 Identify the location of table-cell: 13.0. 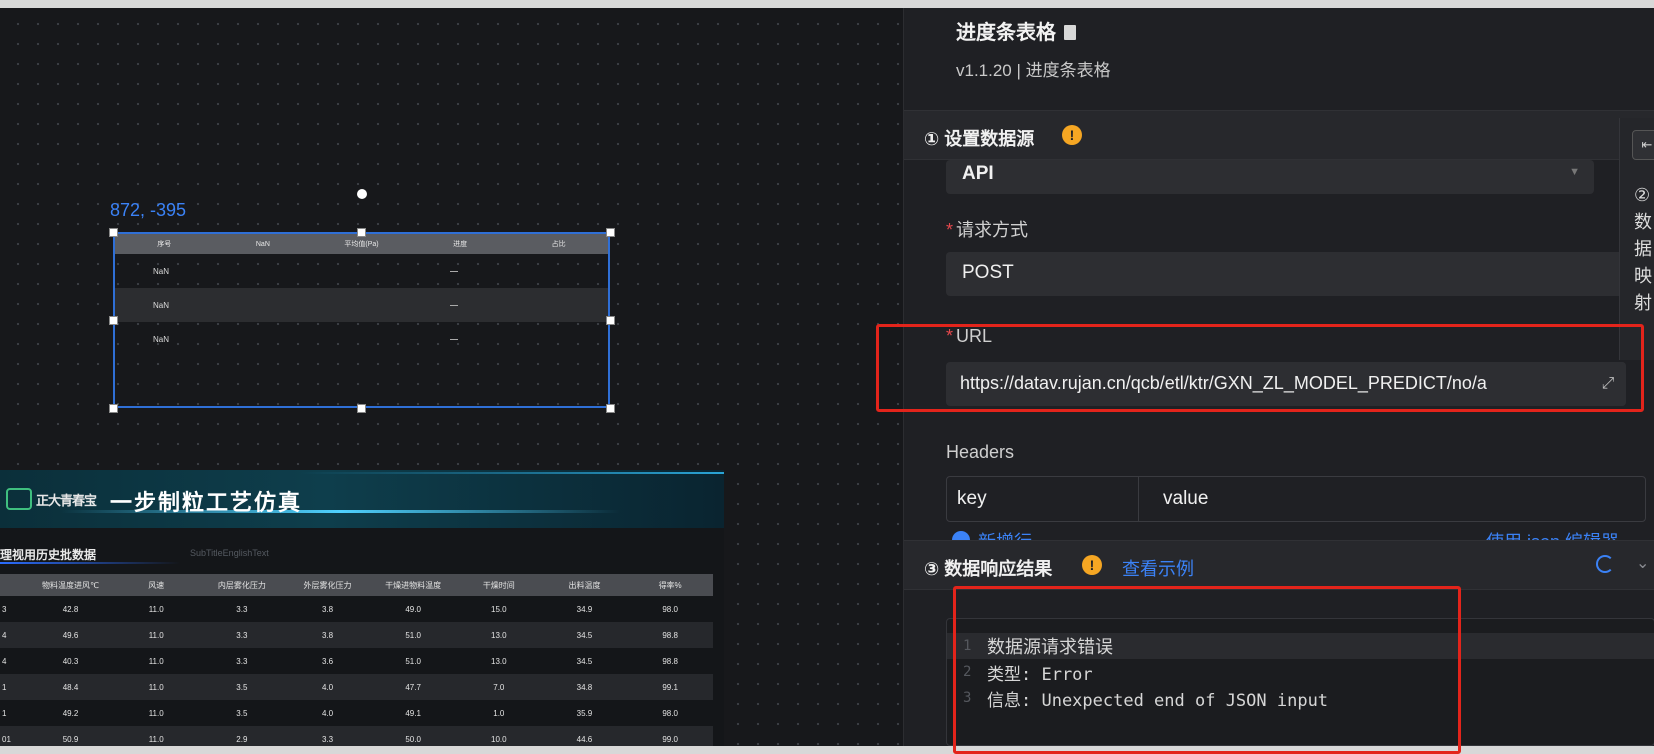
(499, 661).